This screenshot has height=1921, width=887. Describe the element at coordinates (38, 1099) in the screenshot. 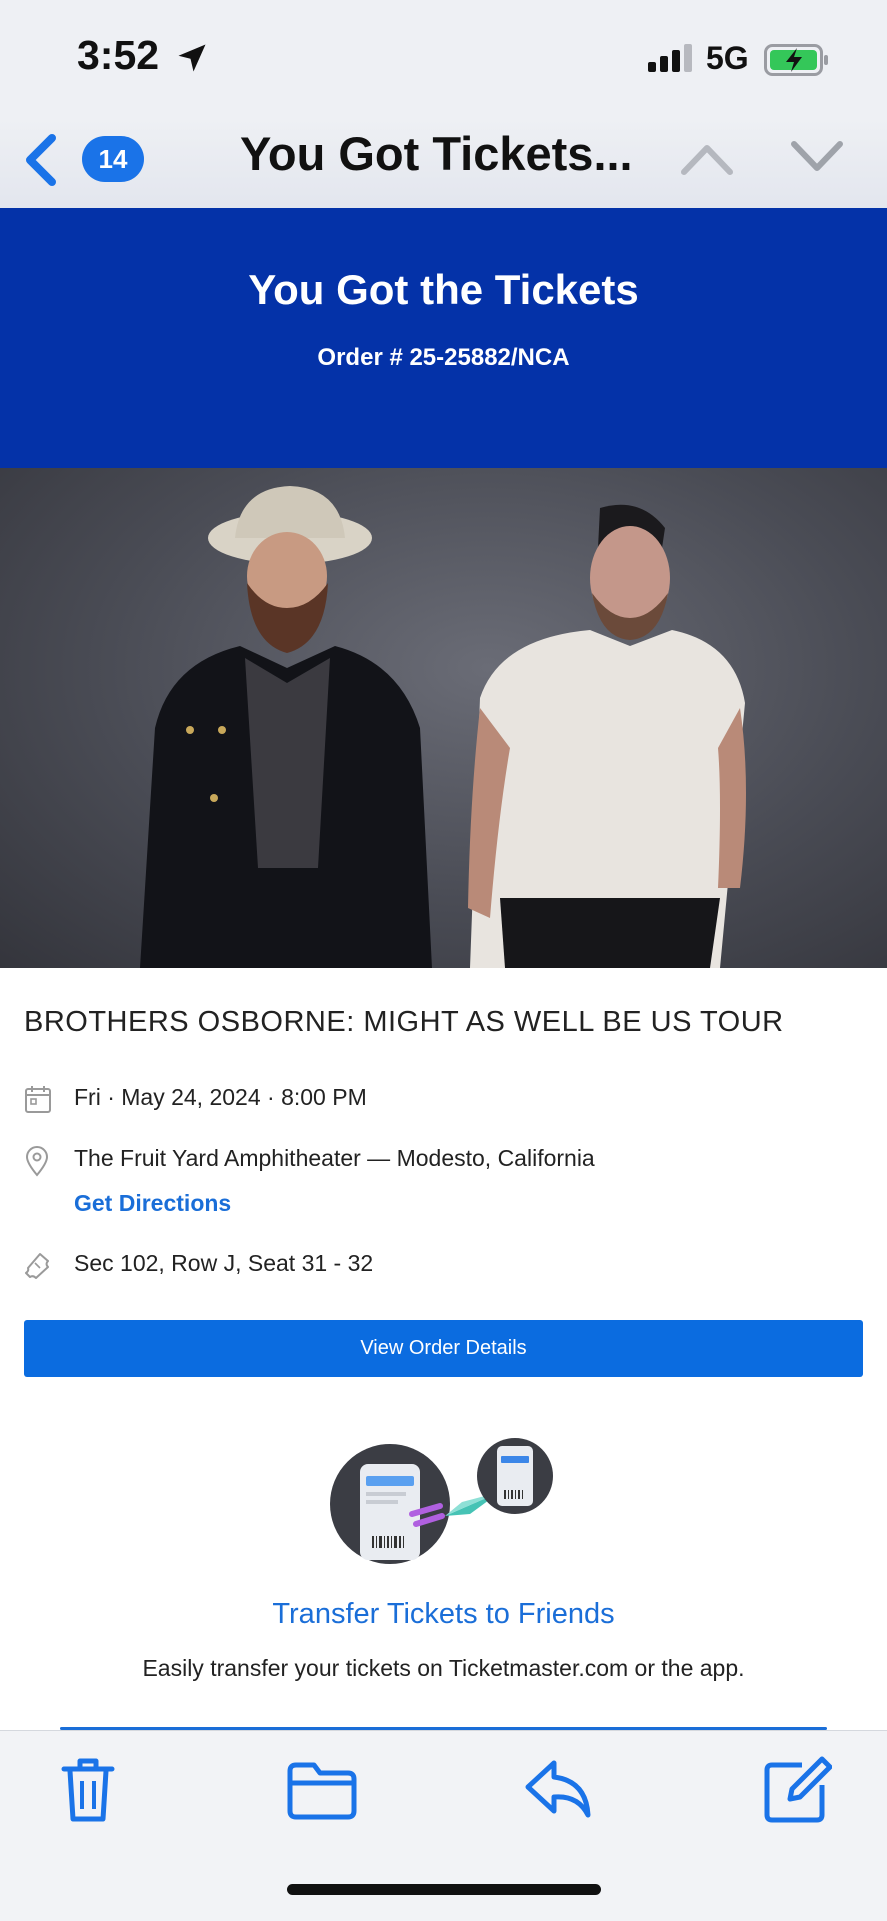

I see `calendar-icon` at that location.